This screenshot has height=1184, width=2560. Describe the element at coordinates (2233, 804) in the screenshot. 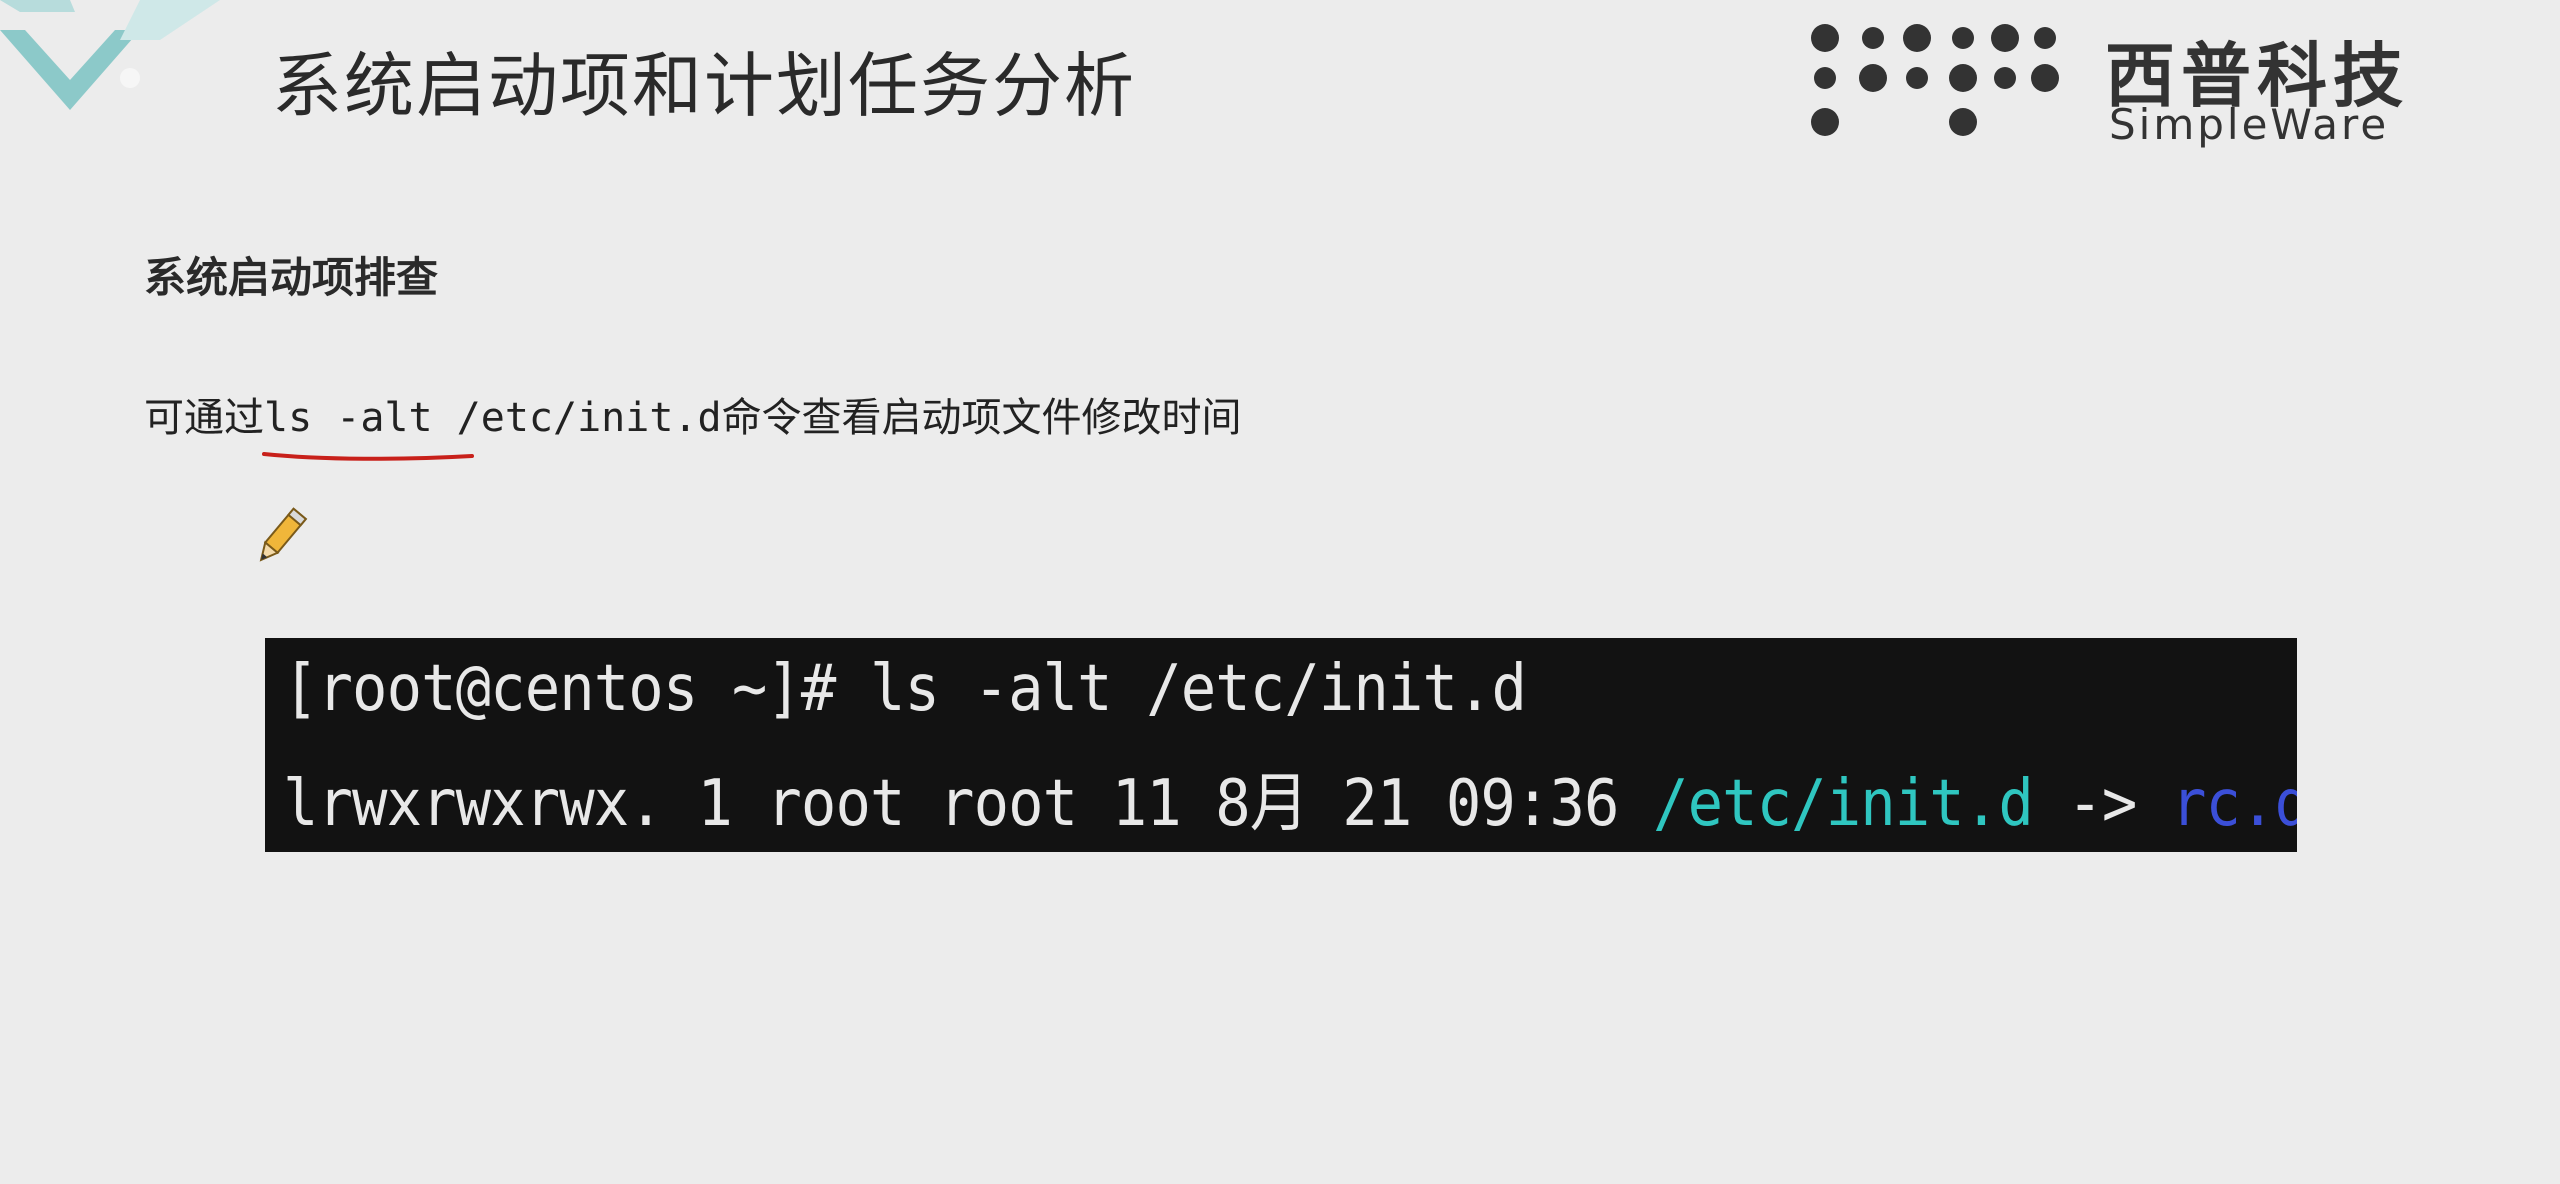

I see `terminal-output-target: rc.d/init.d` at that location.